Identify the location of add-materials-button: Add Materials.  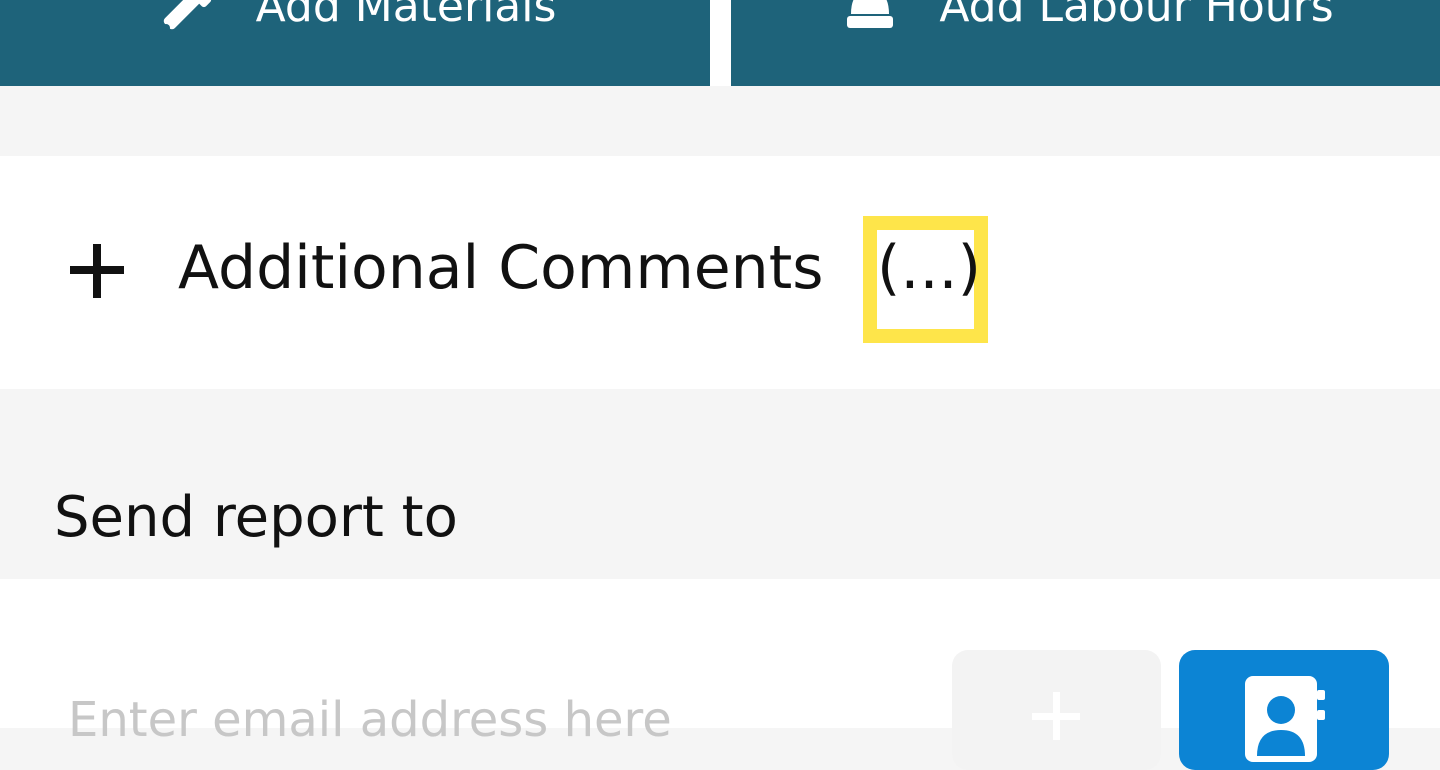
(355, 43).